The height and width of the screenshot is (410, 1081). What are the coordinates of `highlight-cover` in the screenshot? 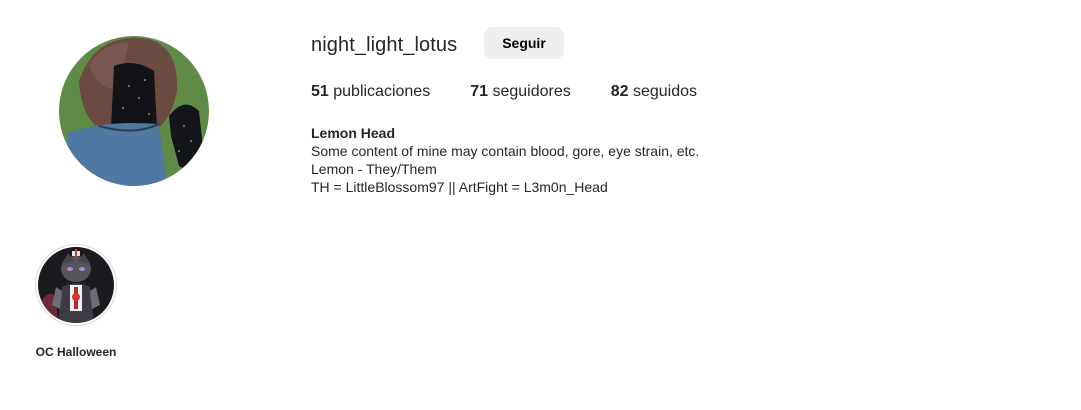 It's located at (76, 285).